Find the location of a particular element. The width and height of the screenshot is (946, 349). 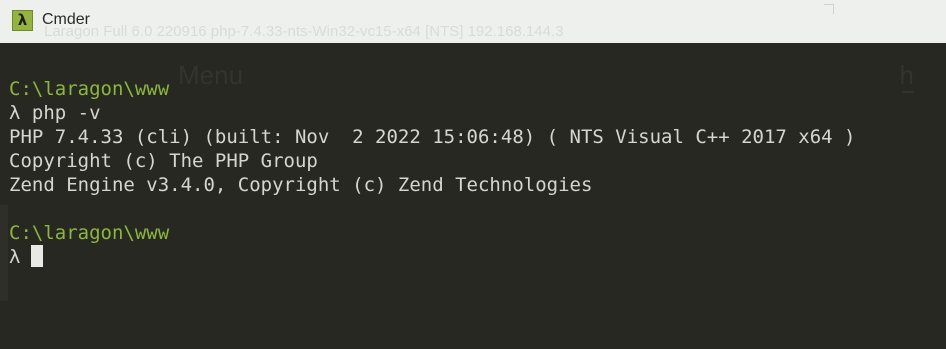

background-side-label: h is located at coordinates (906, 75).